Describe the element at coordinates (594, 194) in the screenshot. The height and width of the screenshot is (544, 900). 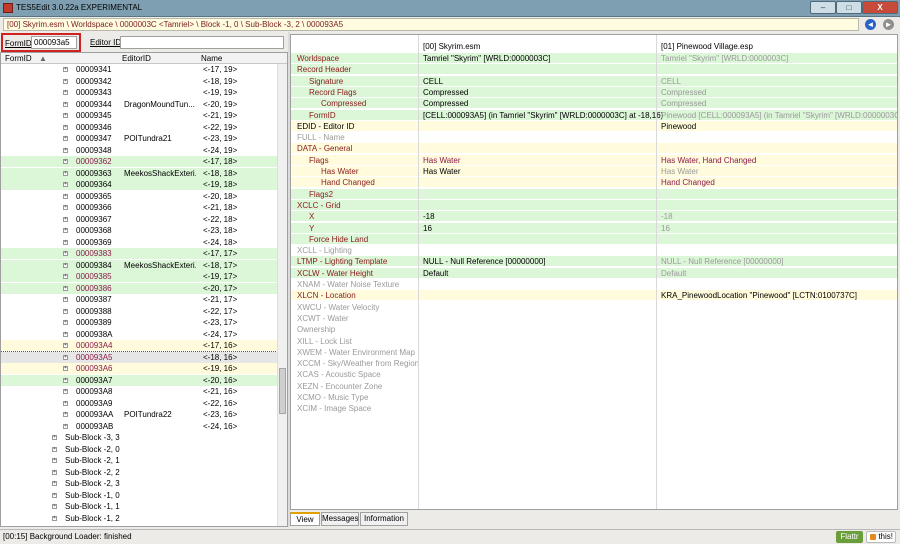
I see `view-row: Flags2` at that location.